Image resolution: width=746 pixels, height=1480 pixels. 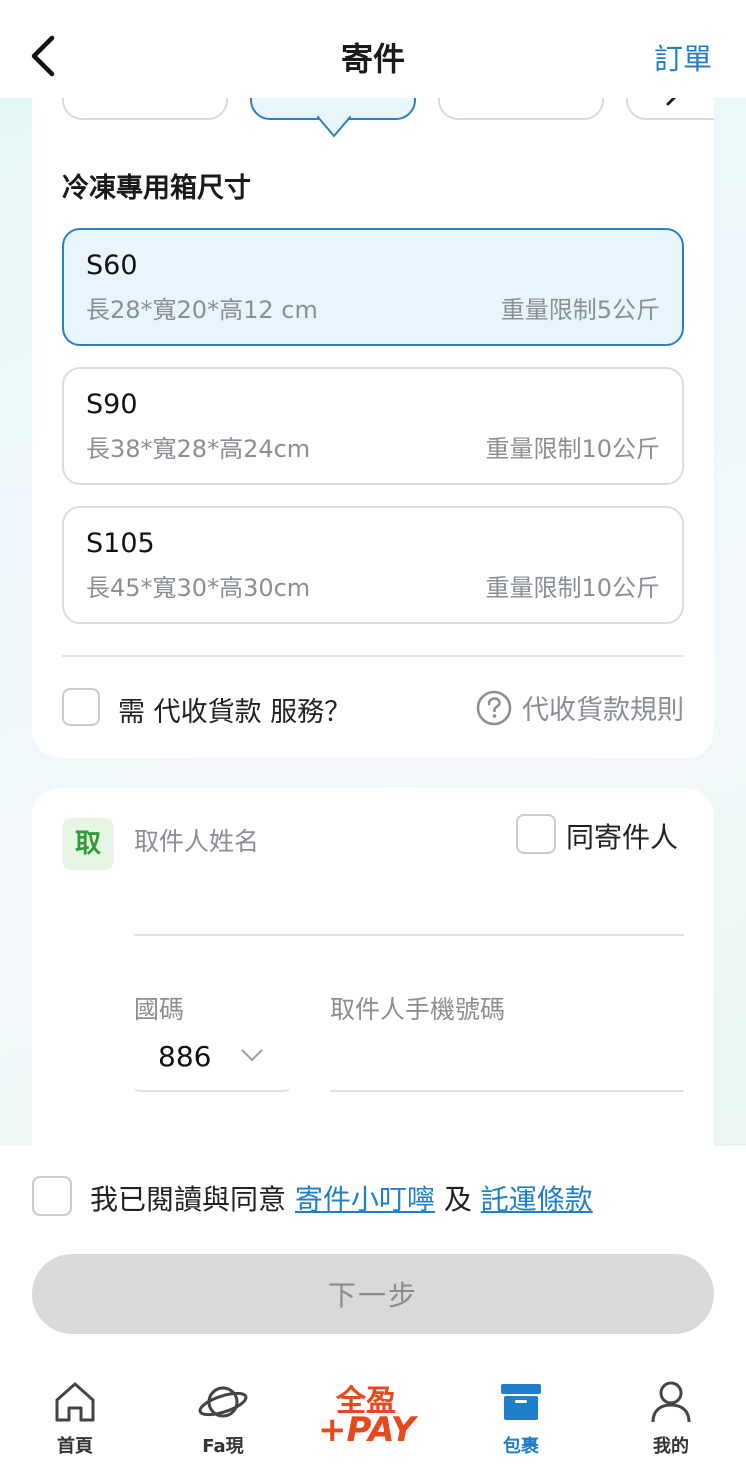 I want to click on tab-package: 包裹, so click(x=521, y=1423).